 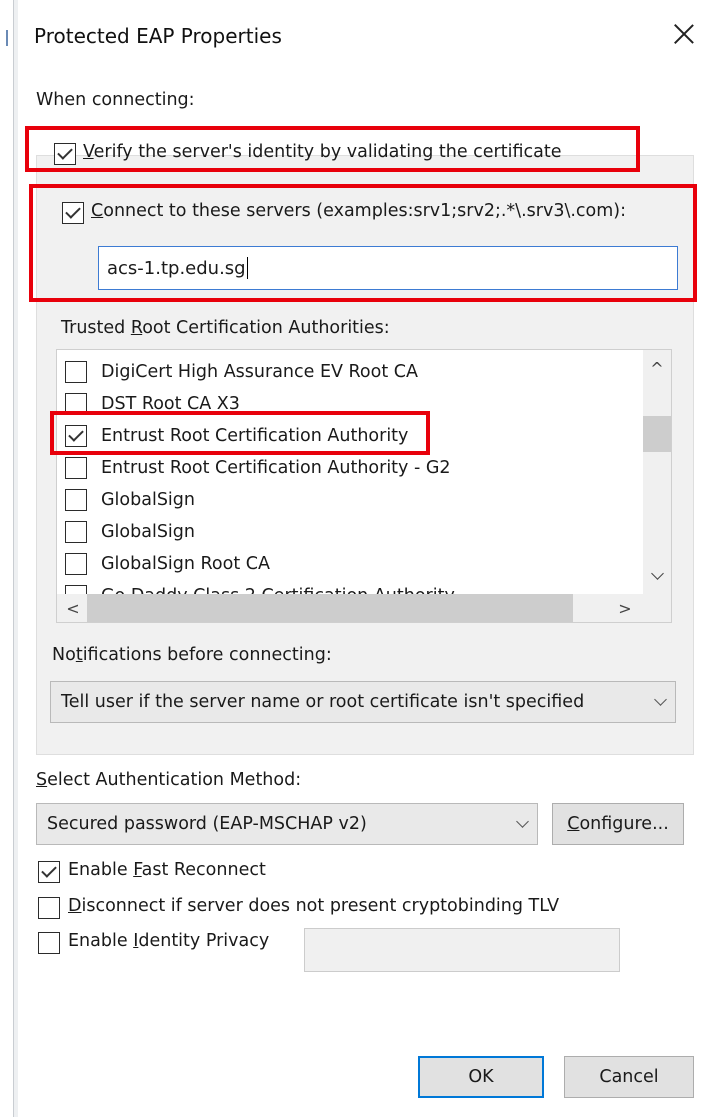 What do you see at coordinates (64, 655) in the screenshot?
I see `notifications-label-pre: No` at bounding box center [64, 655].